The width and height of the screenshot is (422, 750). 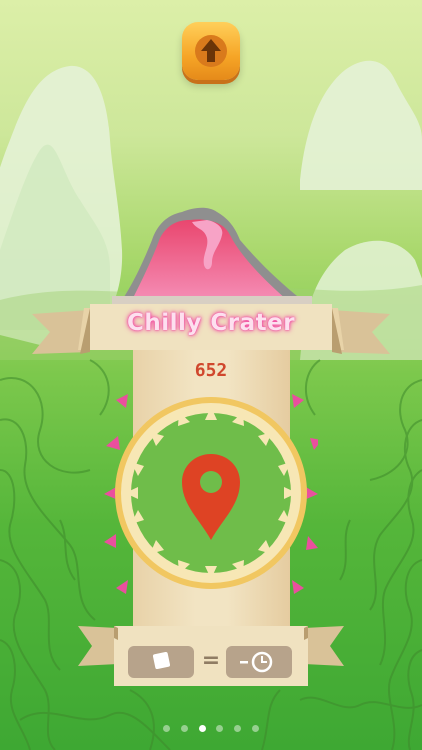 What do you see at coordinates (256, 662) in the screenshot?
I see `clock-minus-icon` at bounding box center [256, 662].